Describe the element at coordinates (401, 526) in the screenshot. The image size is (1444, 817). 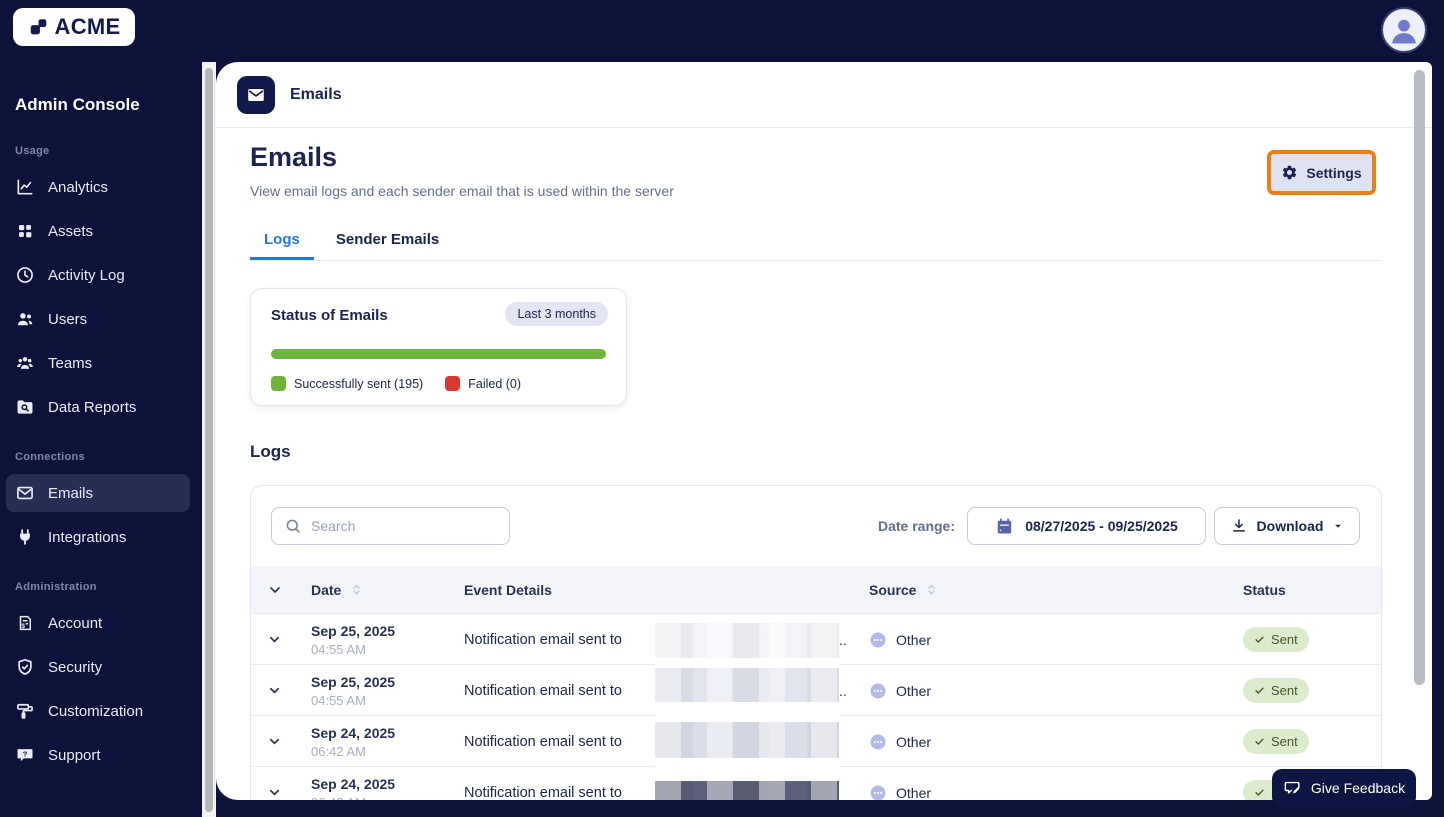
I see `search-input` at that location.